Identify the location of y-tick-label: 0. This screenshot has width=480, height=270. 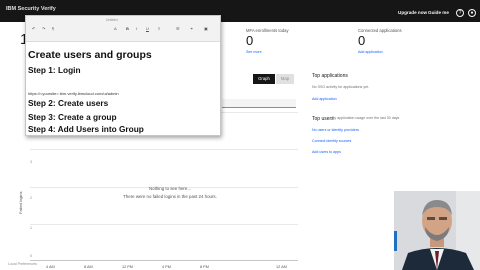
(31, 256).